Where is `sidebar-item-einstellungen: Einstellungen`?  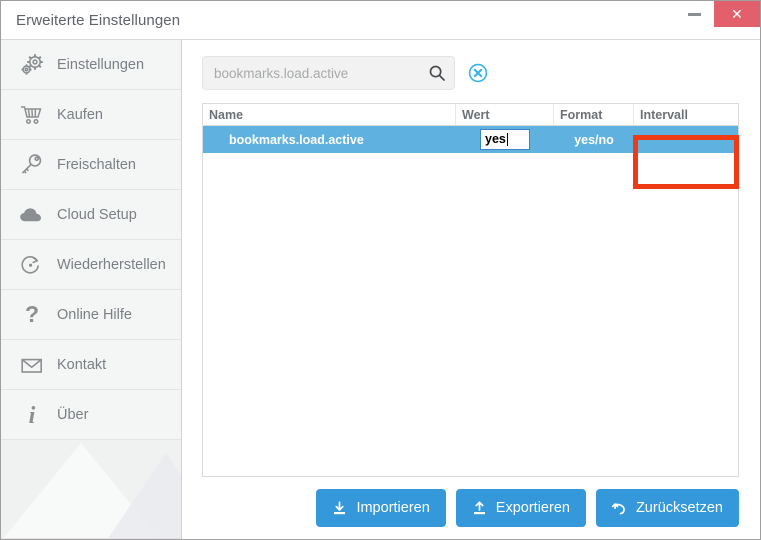 sidebar-item-einstellungen: Einstellungen is located at coordinates (91, 65).